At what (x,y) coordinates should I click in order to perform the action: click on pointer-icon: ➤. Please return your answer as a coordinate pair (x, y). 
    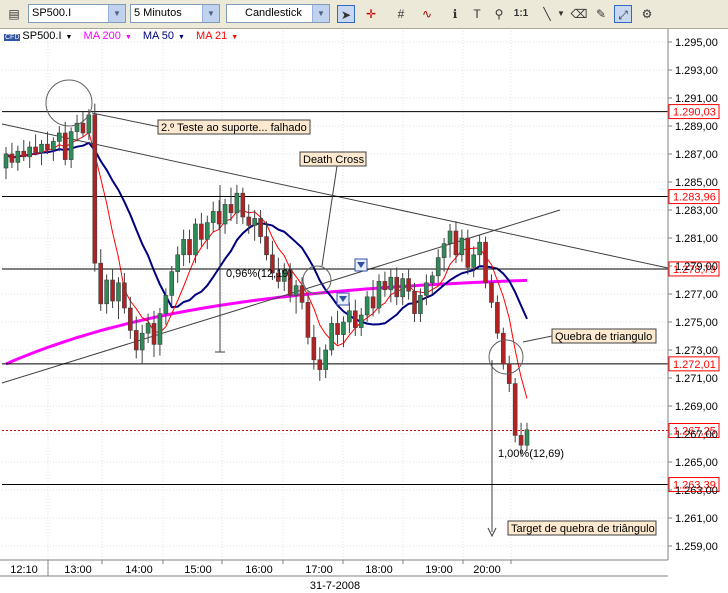
    Looking at the image, I should click on (346, 14).